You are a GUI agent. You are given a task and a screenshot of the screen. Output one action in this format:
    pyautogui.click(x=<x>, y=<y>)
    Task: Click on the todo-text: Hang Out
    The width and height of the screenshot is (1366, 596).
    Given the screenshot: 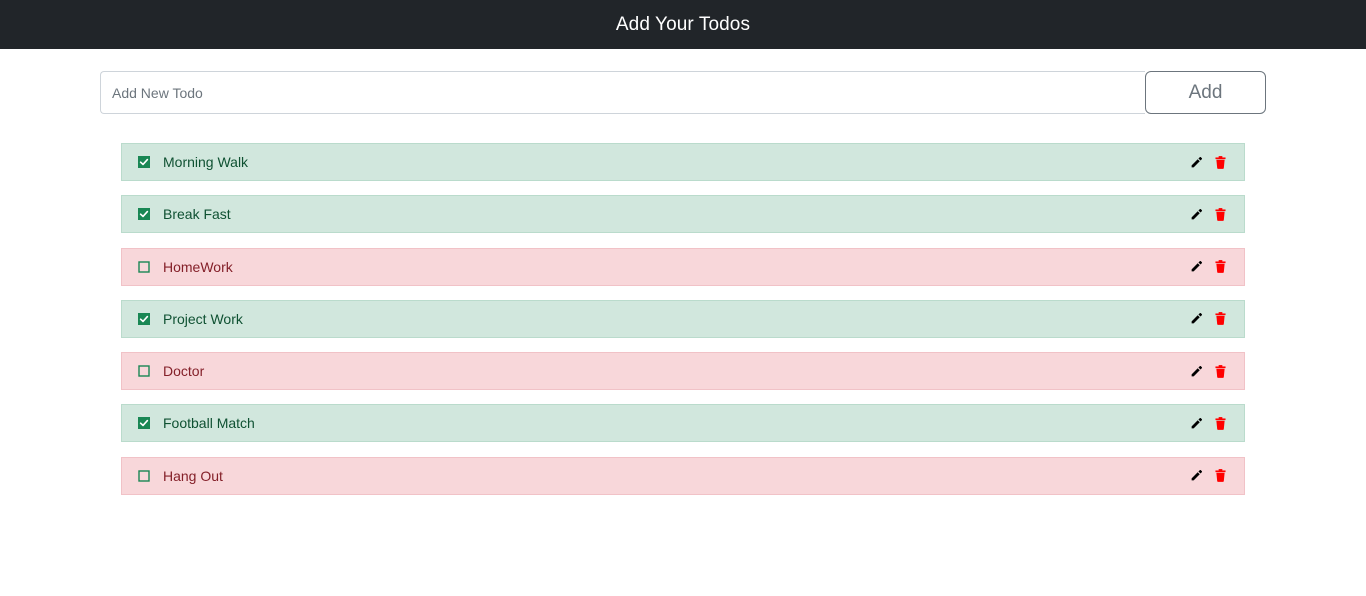 What is the action you would take?
    pyautogui.click(x=193, y=475)
    